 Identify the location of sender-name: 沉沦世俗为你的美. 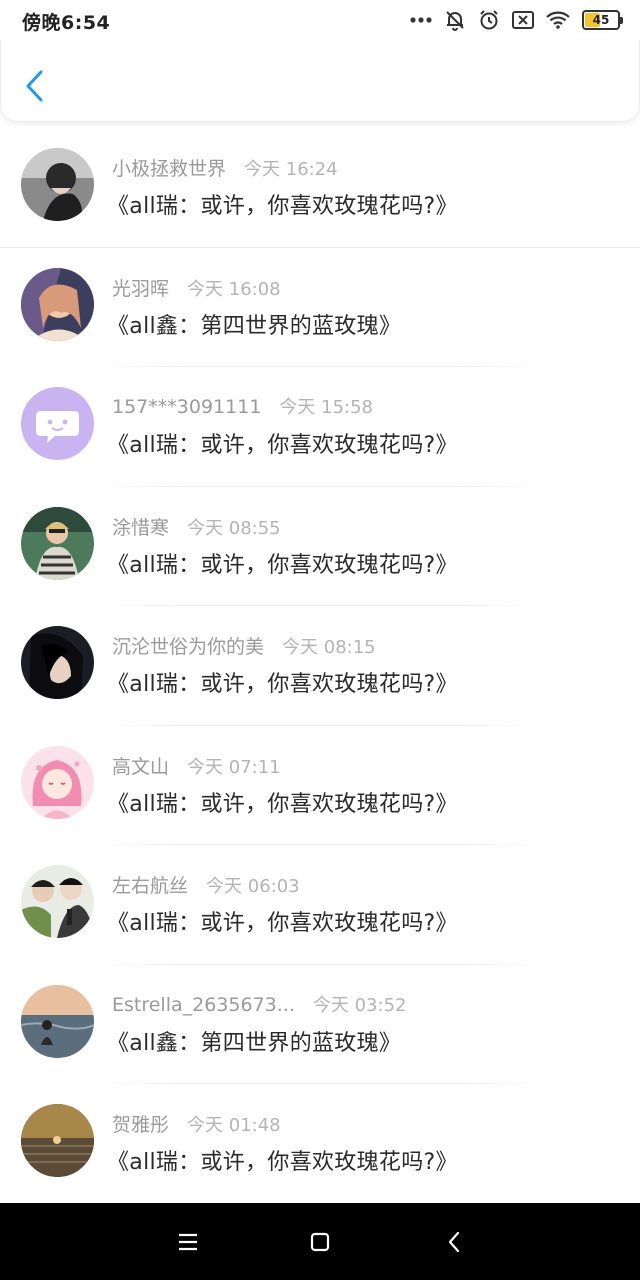
(188, 647).